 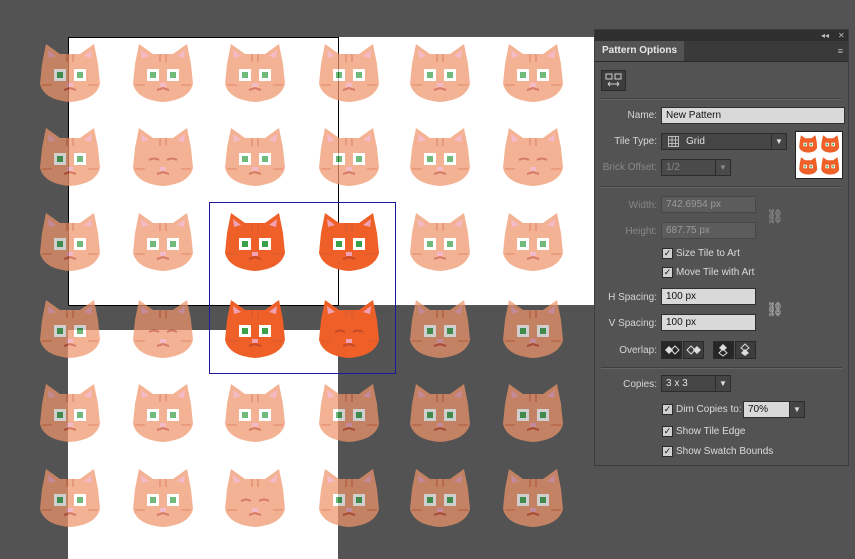 What do you see at coordinates (840, 51) in the screenshot?
I see `panel-menu-icon: ≡` at bounding box center [840, 51].